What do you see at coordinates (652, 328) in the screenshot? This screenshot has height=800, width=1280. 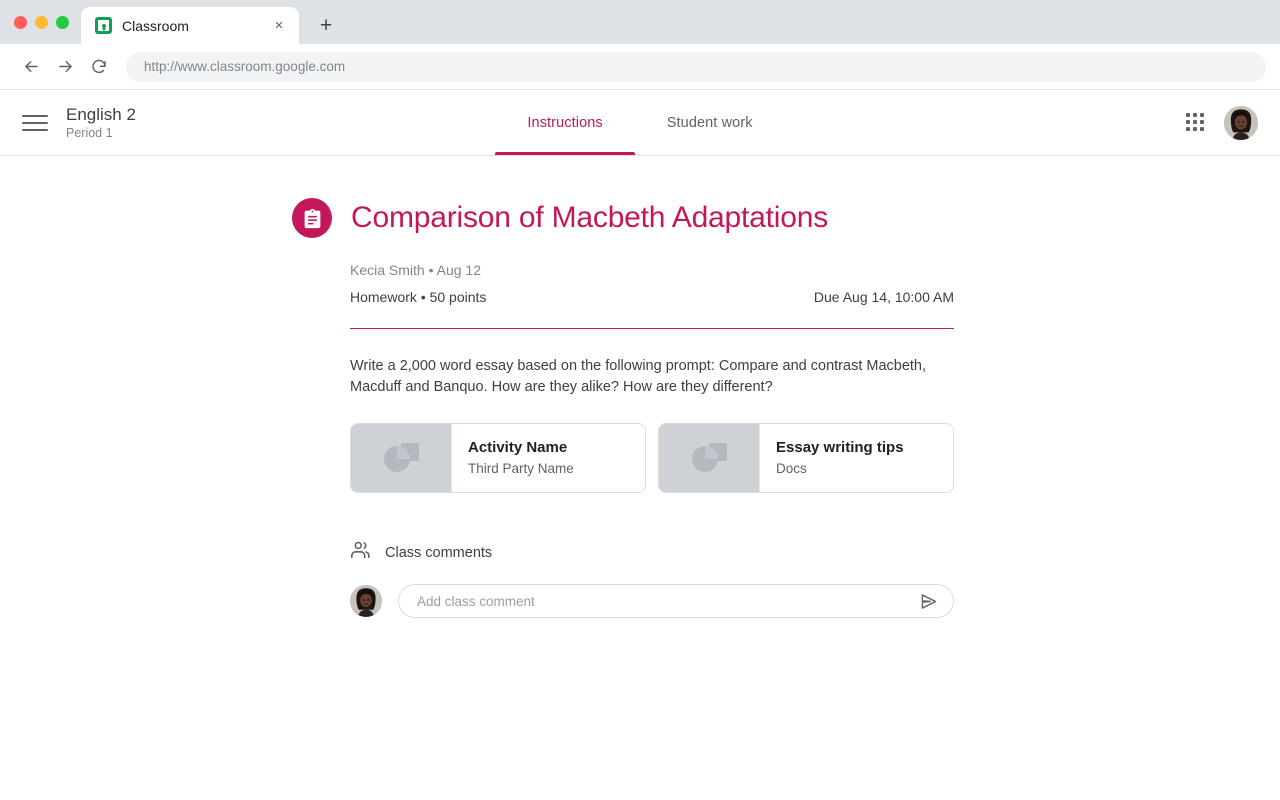 I see `divider` at bounding box center [652, 328].